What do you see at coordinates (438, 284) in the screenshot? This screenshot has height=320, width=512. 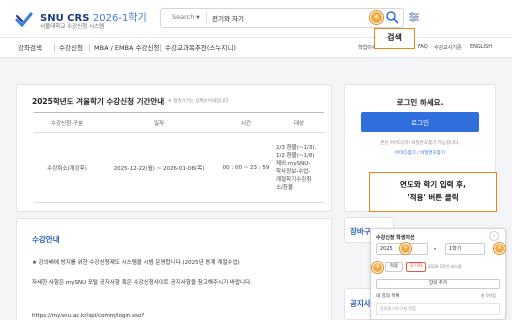 I see `add-course-button: 장의 추가` at bounding box center [438, 284].